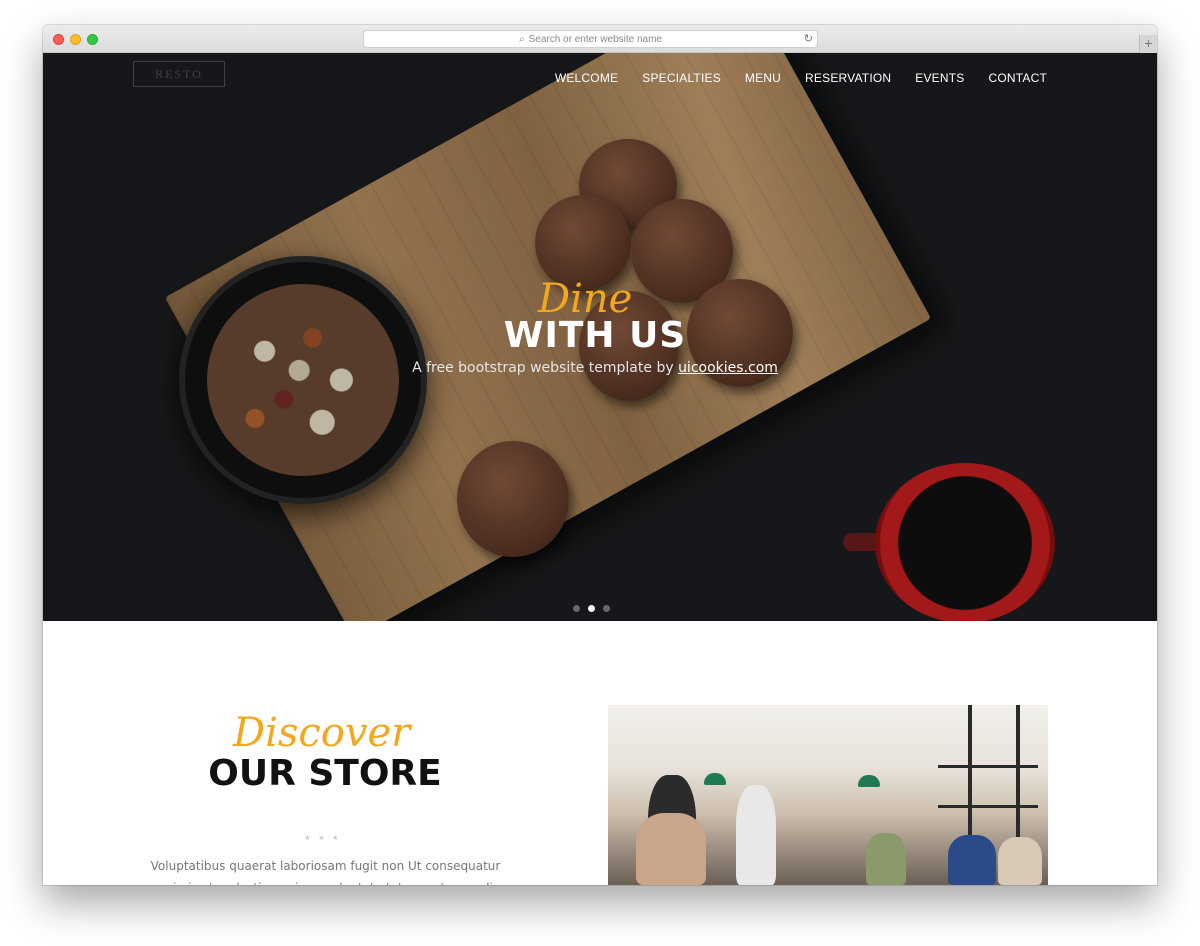 The height and width of the screenshot is (946, 1200). What do you see at coordinates (1017, 78) in the screenshot?
I see `nav-item-contact: CONTACT` at bounding box center [1017, 78].